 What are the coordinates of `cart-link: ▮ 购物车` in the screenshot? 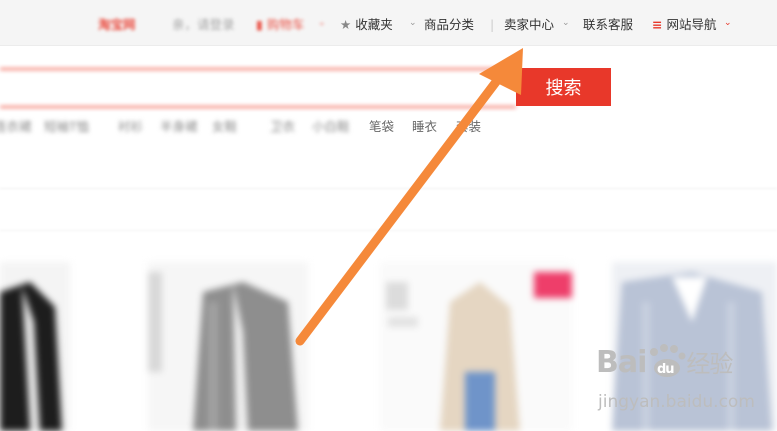 It's located at (280, 25).